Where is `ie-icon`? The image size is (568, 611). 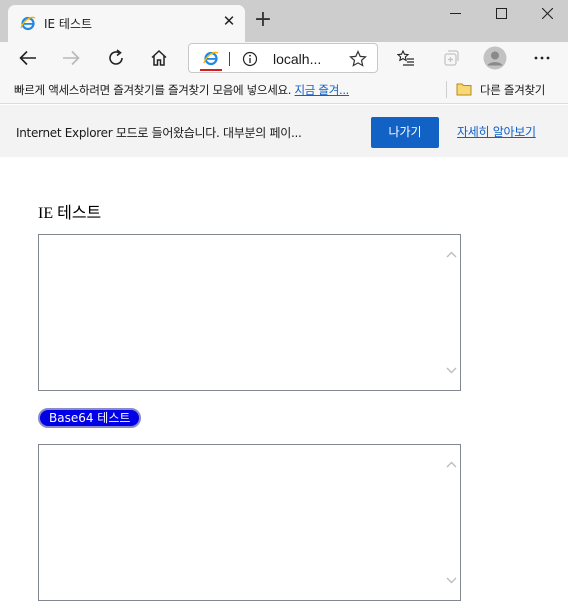 ie-icon is located at coordinates (28, 23).